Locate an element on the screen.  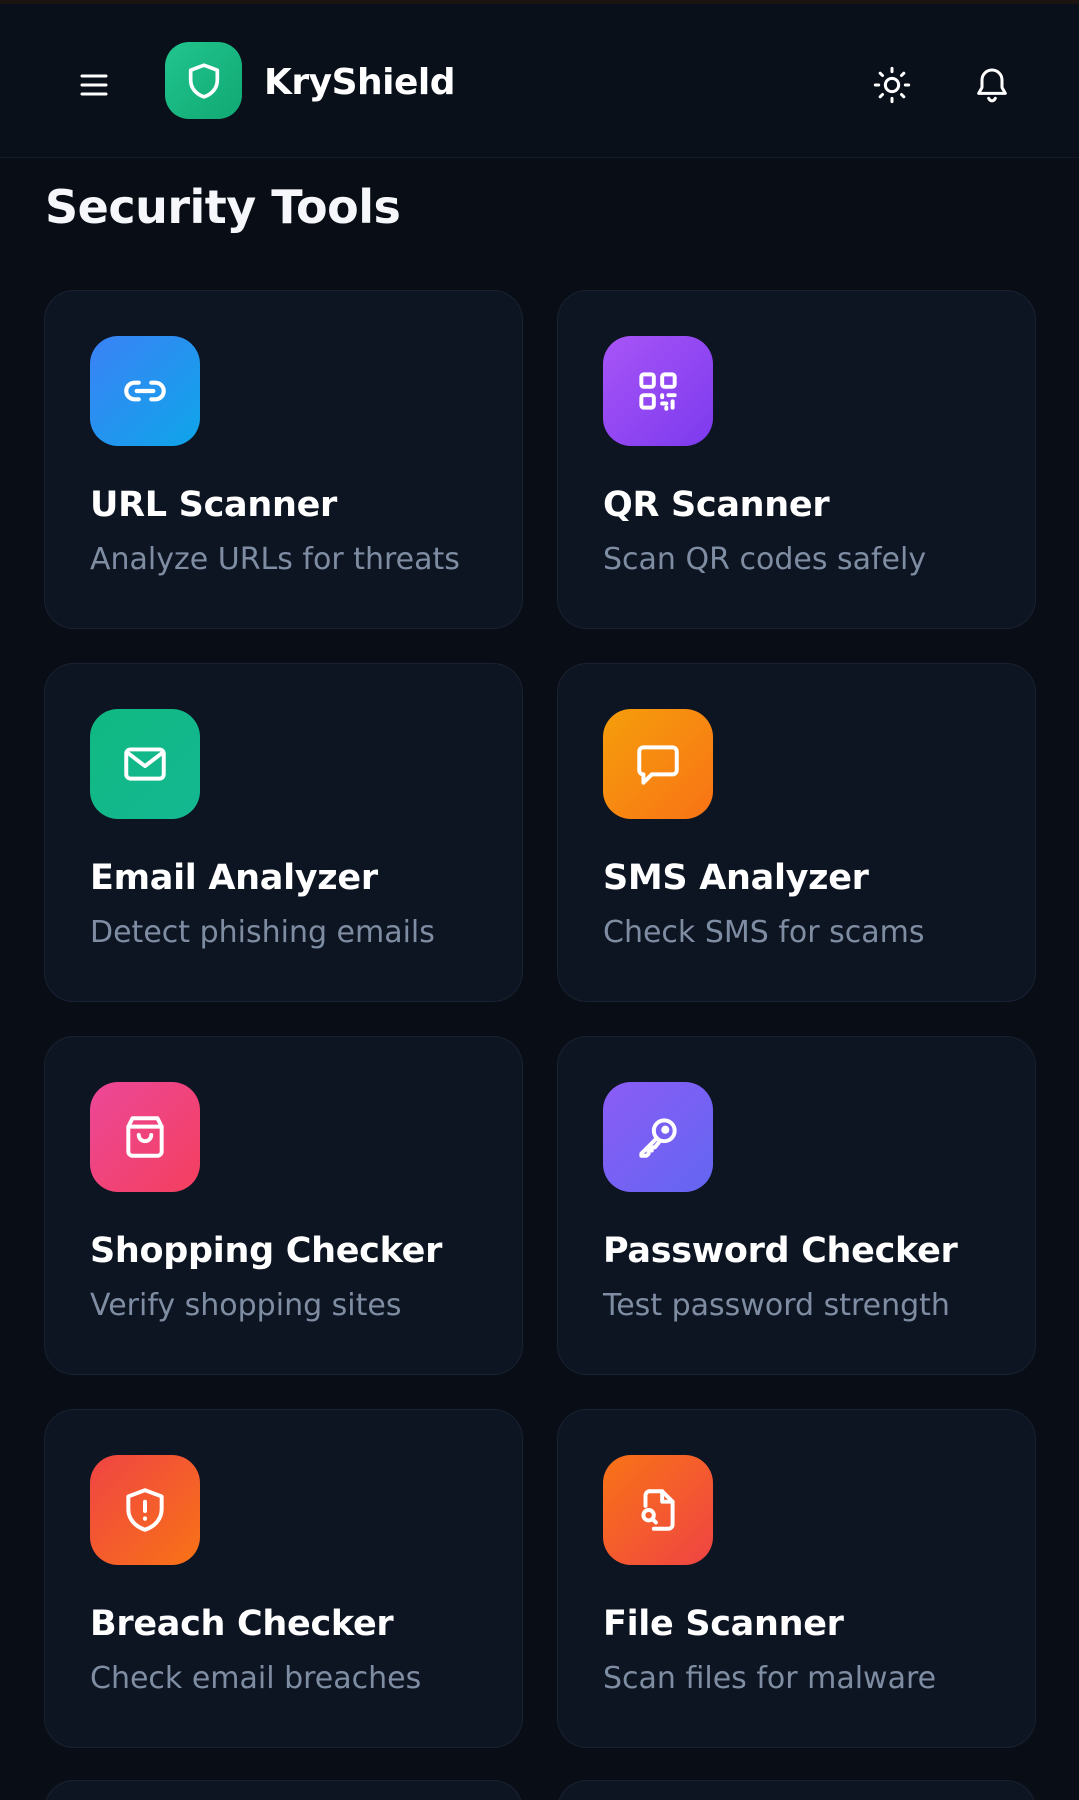
tool-card-url-scanner: URL Scanner Analyze URLs for threats is located at coordinates (283, 459).